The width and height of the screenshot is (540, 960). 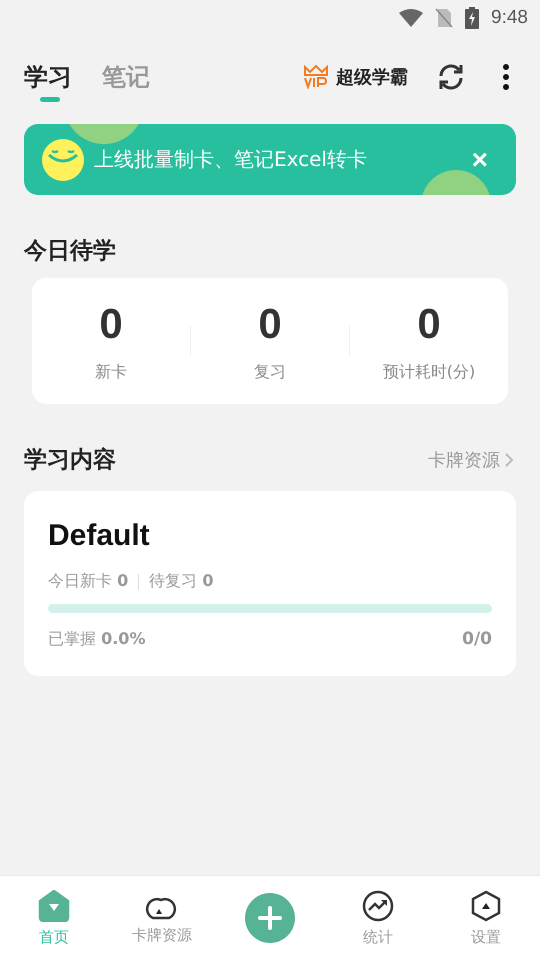 I want to click on review-count: 待复习 0, so click(x=181, y=581).